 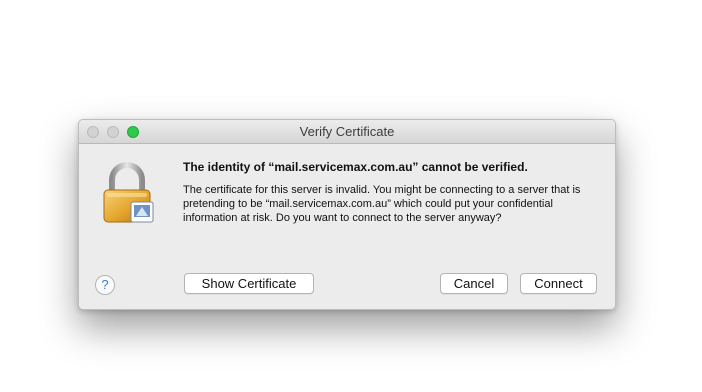 What do you see at coordinates (249, 283) in the screenshot?
I see `show-certificate-button: Show Certificate` at bounding box center [249, 283].